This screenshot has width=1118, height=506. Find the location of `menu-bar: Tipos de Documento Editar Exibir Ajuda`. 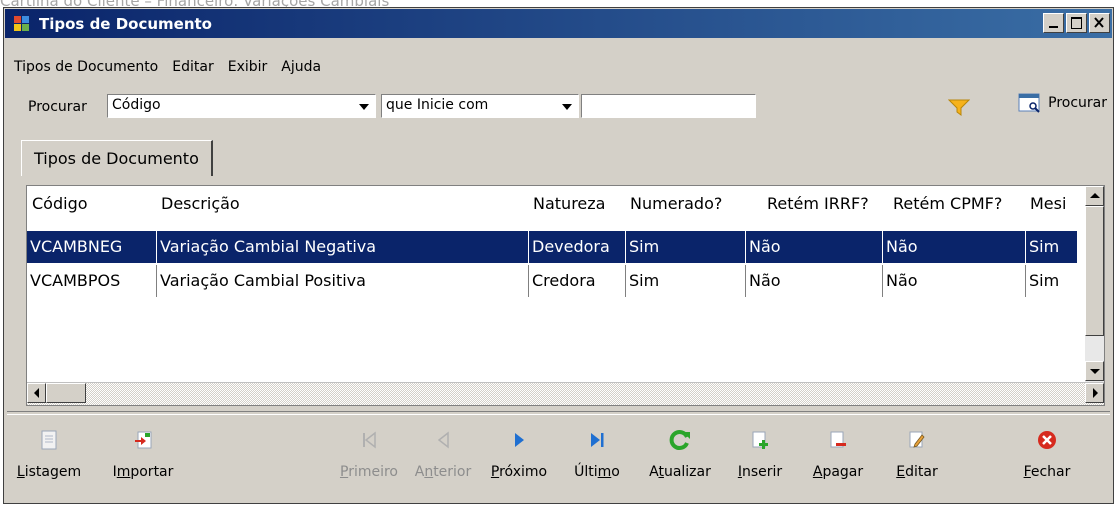

menu-bar: Tipos de Documento Editar Exibir Ajuda is located at coordinates (167, 67).